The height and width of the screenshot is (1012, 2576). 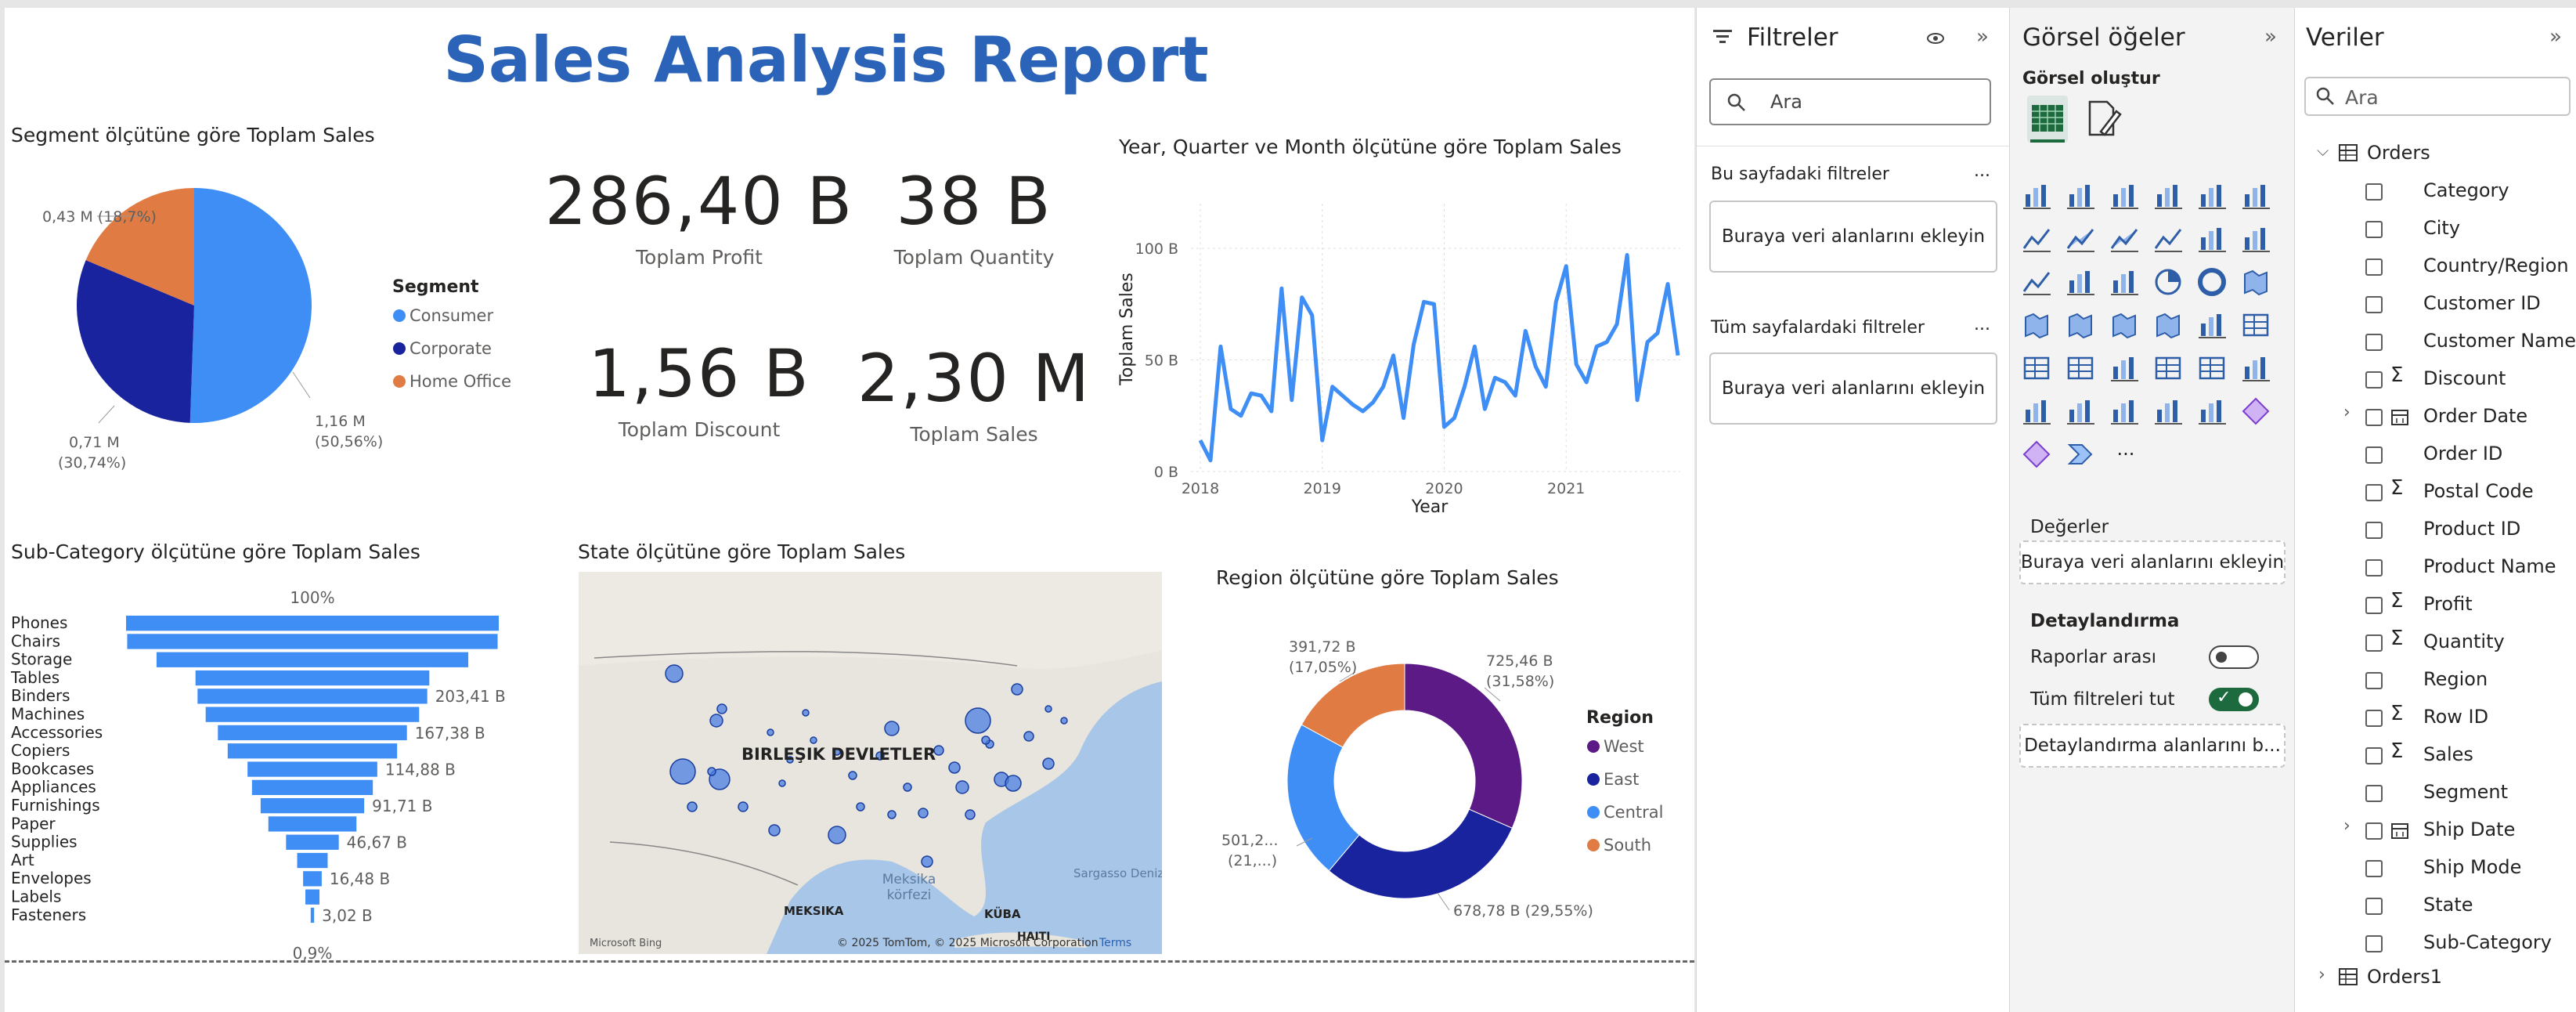 I want to click on paginated-icon, so click(x=2213, y=413).